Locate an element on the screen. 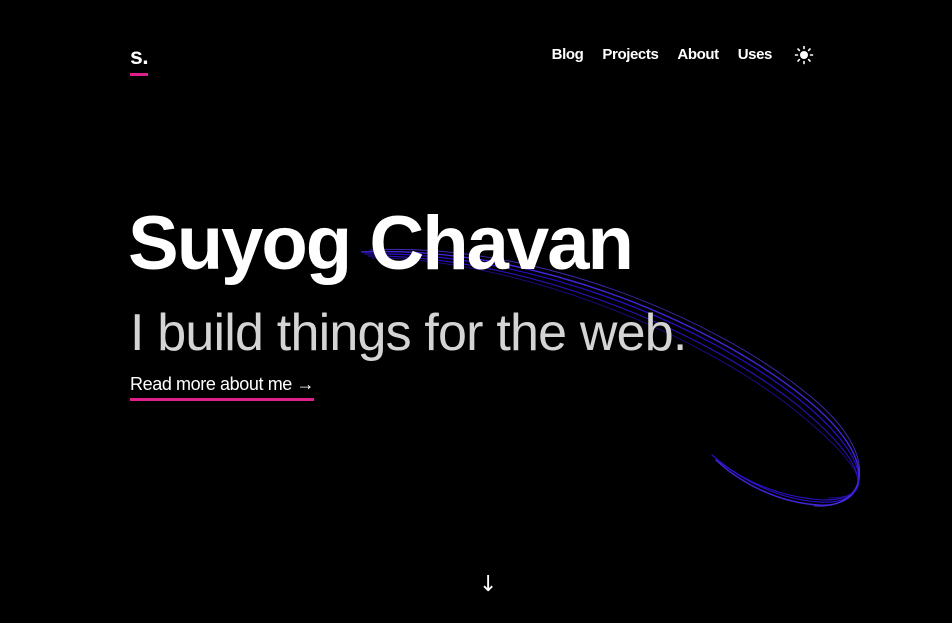  sun-icon is located at coordinates (804, 55).